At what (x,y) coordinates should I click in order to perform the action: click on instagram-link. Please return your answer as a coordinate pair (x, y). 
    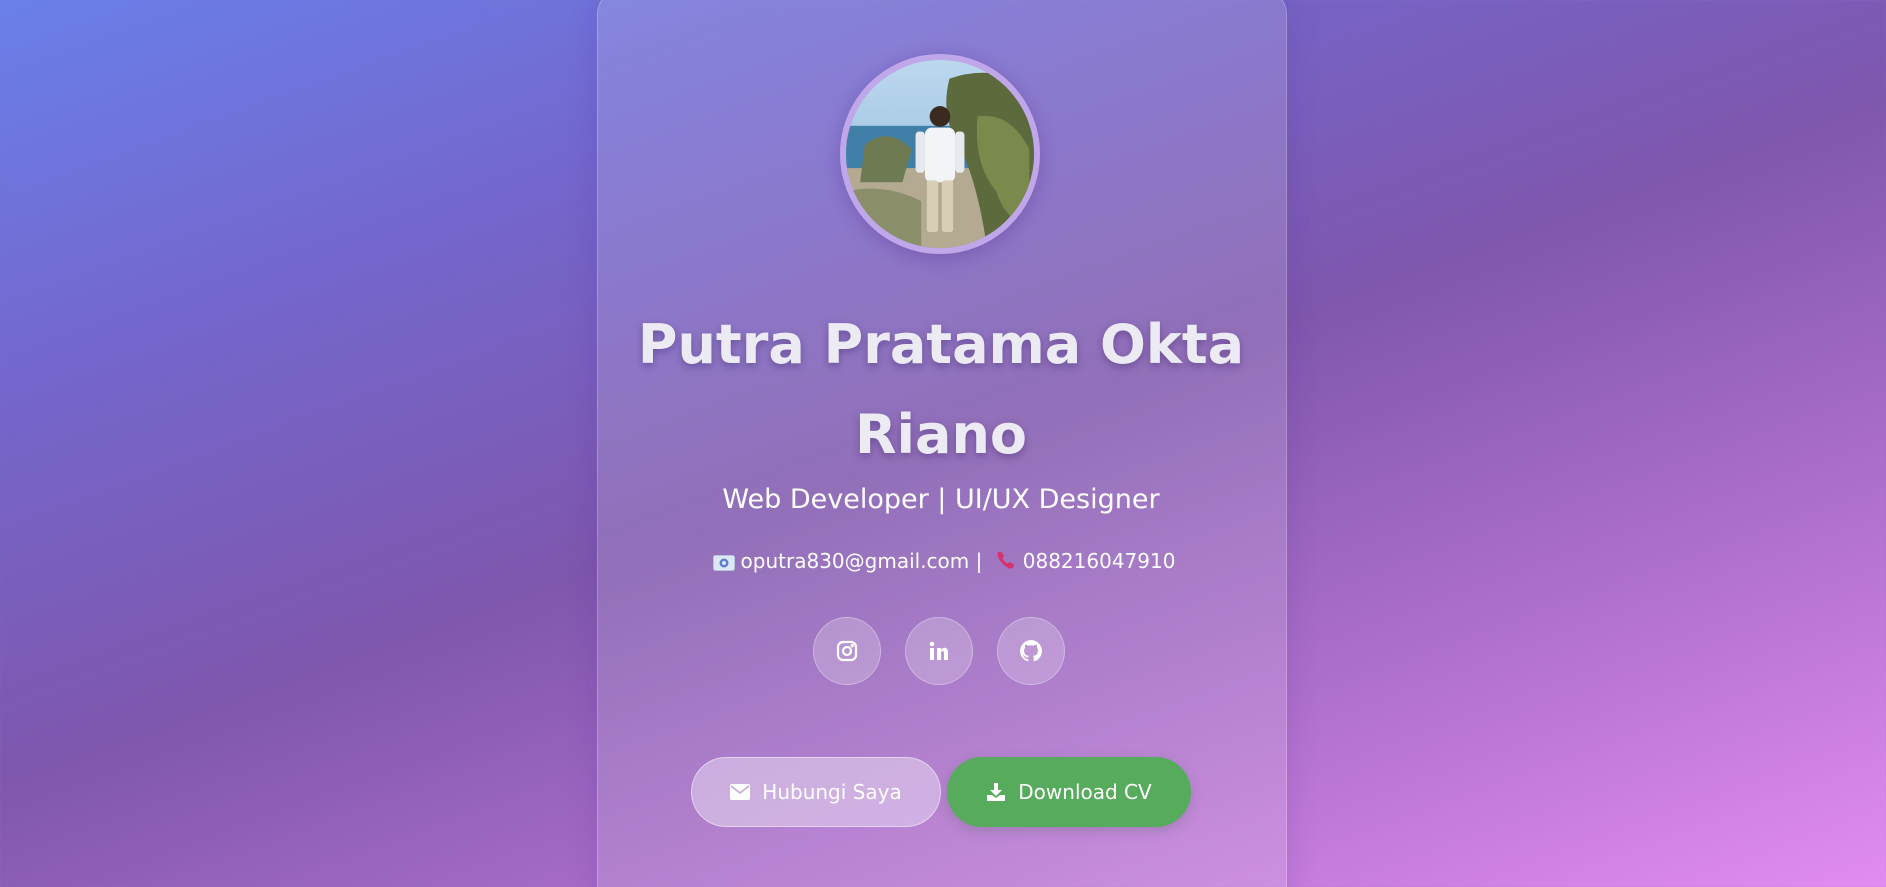
    Looking at the image, I should click on (847, 651).